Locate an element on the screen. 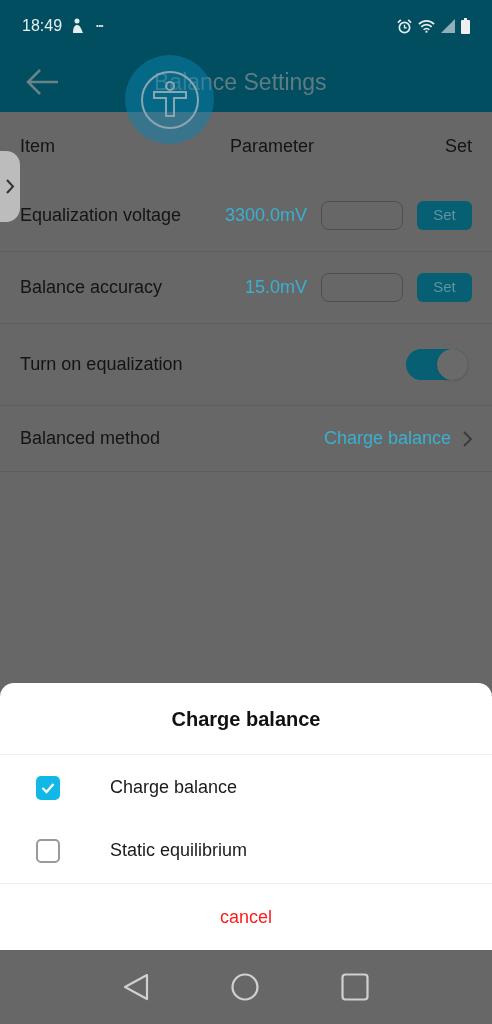 This screenshot has height=1024, width=492. column-header: Parameter is located at coordinates (272, 146).